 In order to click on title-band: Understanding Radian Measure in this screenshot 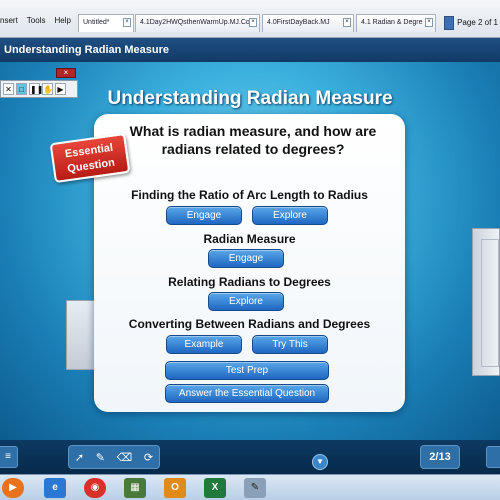, I will do `click(250, 50)`.